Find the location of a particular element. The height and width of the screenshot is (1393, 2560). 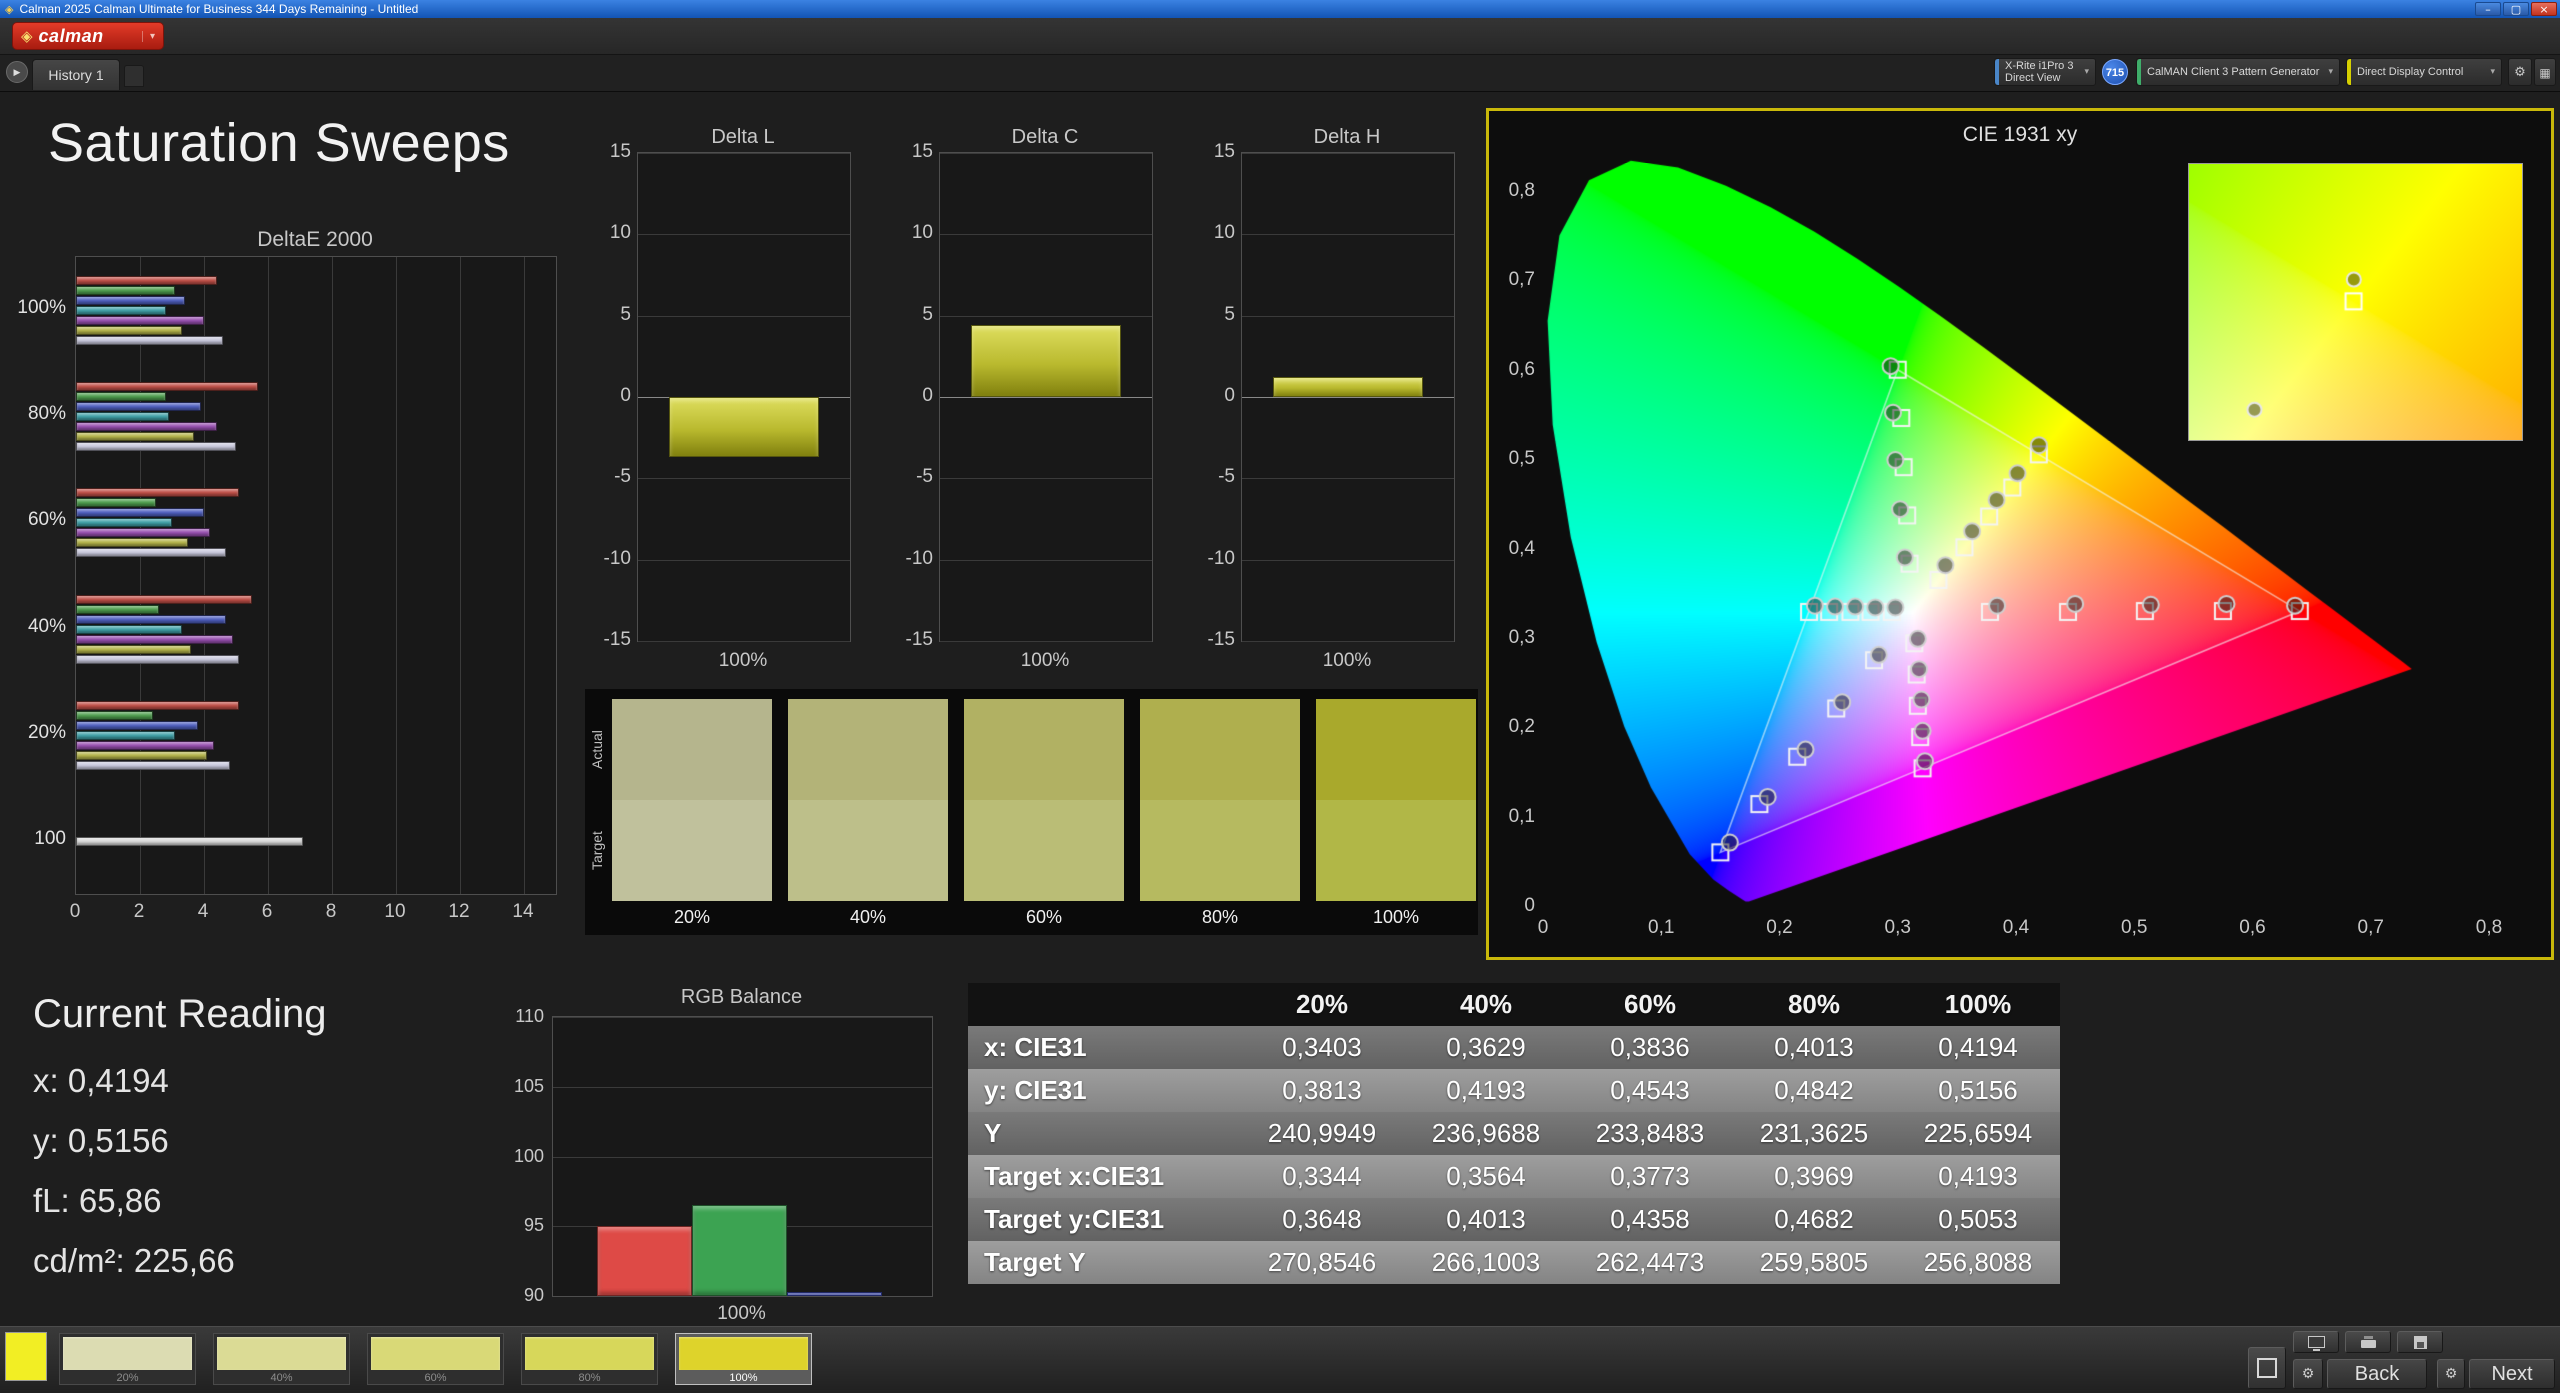

save-button is located at coordinates (2420, 1342).